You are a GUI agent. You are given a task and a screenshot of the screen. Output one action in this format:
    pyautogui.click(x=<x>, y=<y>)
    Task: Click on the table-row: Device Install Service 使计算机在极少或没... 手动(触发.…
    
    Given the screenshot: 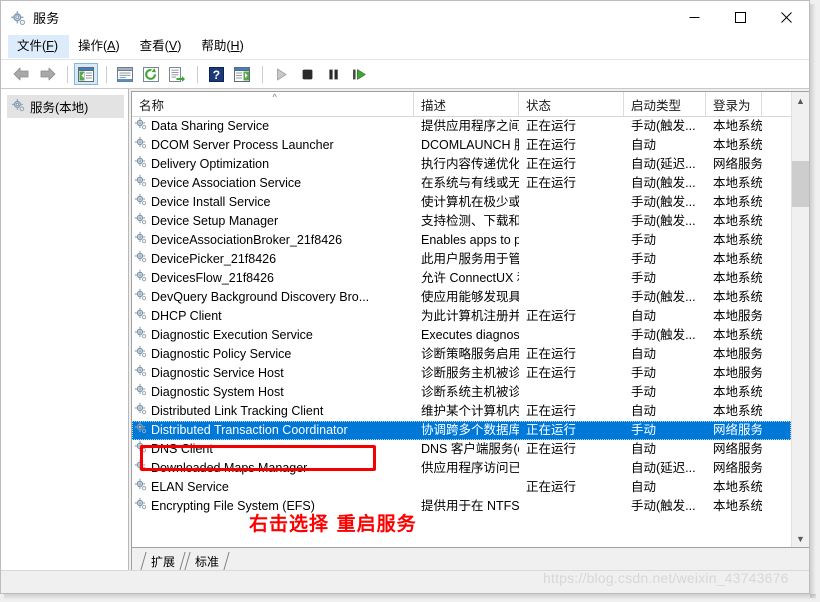 What is the action you would take?
    pyautogui.click(x=461, y=202)
    